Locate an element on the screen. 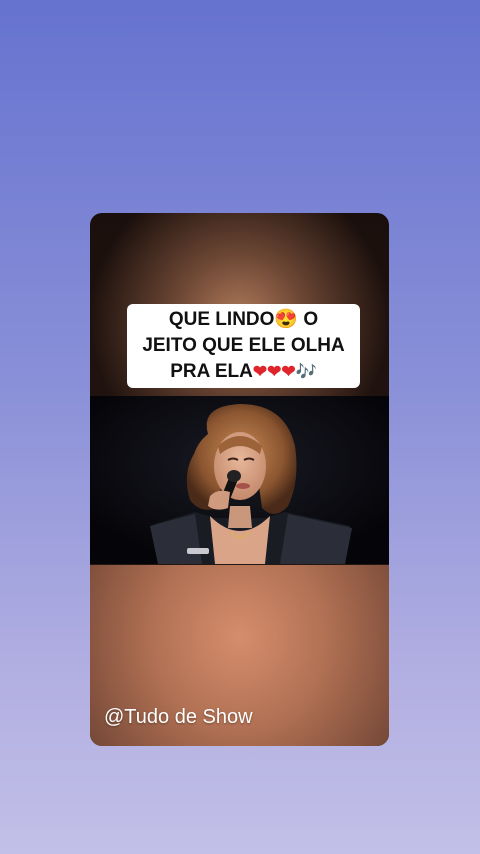  music-notes-icon: 🎶 is located at coordinates (306, 371).